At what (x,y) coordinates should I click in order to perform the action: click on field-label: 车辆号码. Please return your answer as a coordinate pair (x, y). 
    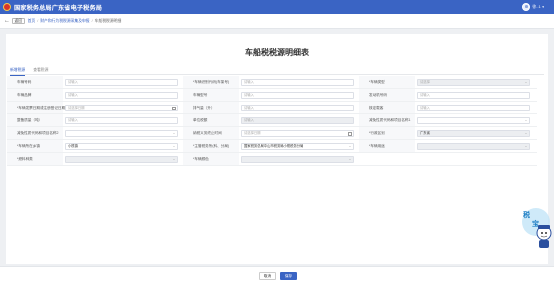
    Looking at the image, I should click on (35, 82).